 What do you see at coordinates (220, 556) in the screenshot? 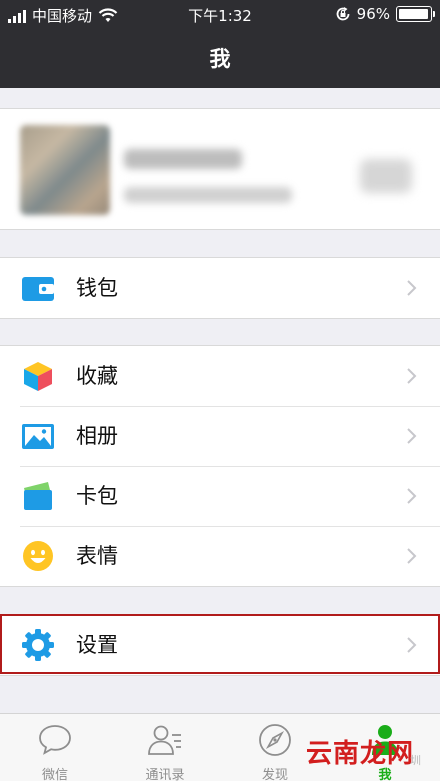
I see `menu-item-stickers: 表情` at bounding box center [220, 556].